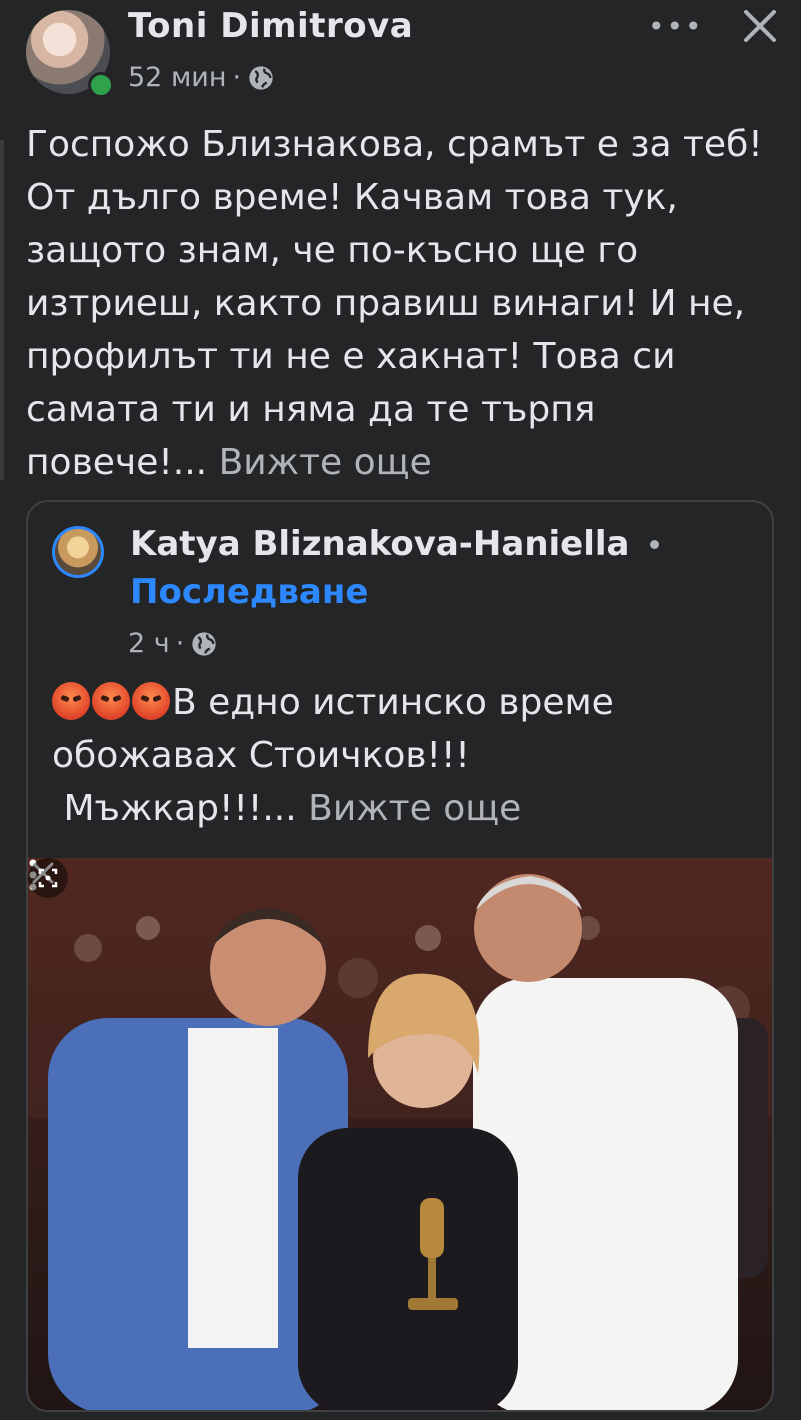 The image size is (801, 1420). Describe the element at coordinates (676, 26) in the screenshot. I see `more-options-icon: •••` at that location.